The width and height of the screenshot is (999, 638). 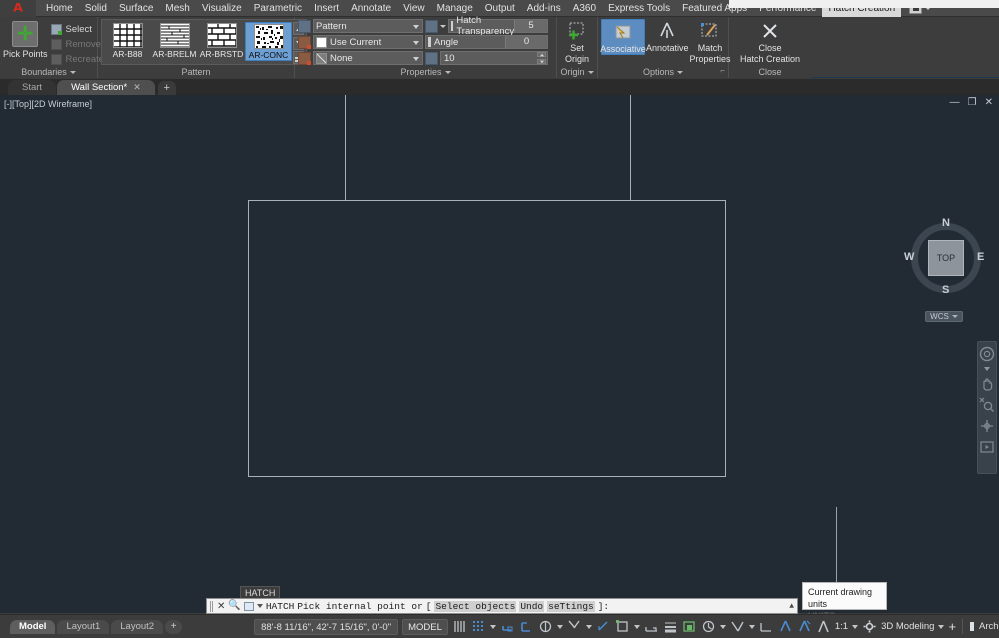 I want to click on match-properties-button: Match Properties, so click(x=710, y=41).